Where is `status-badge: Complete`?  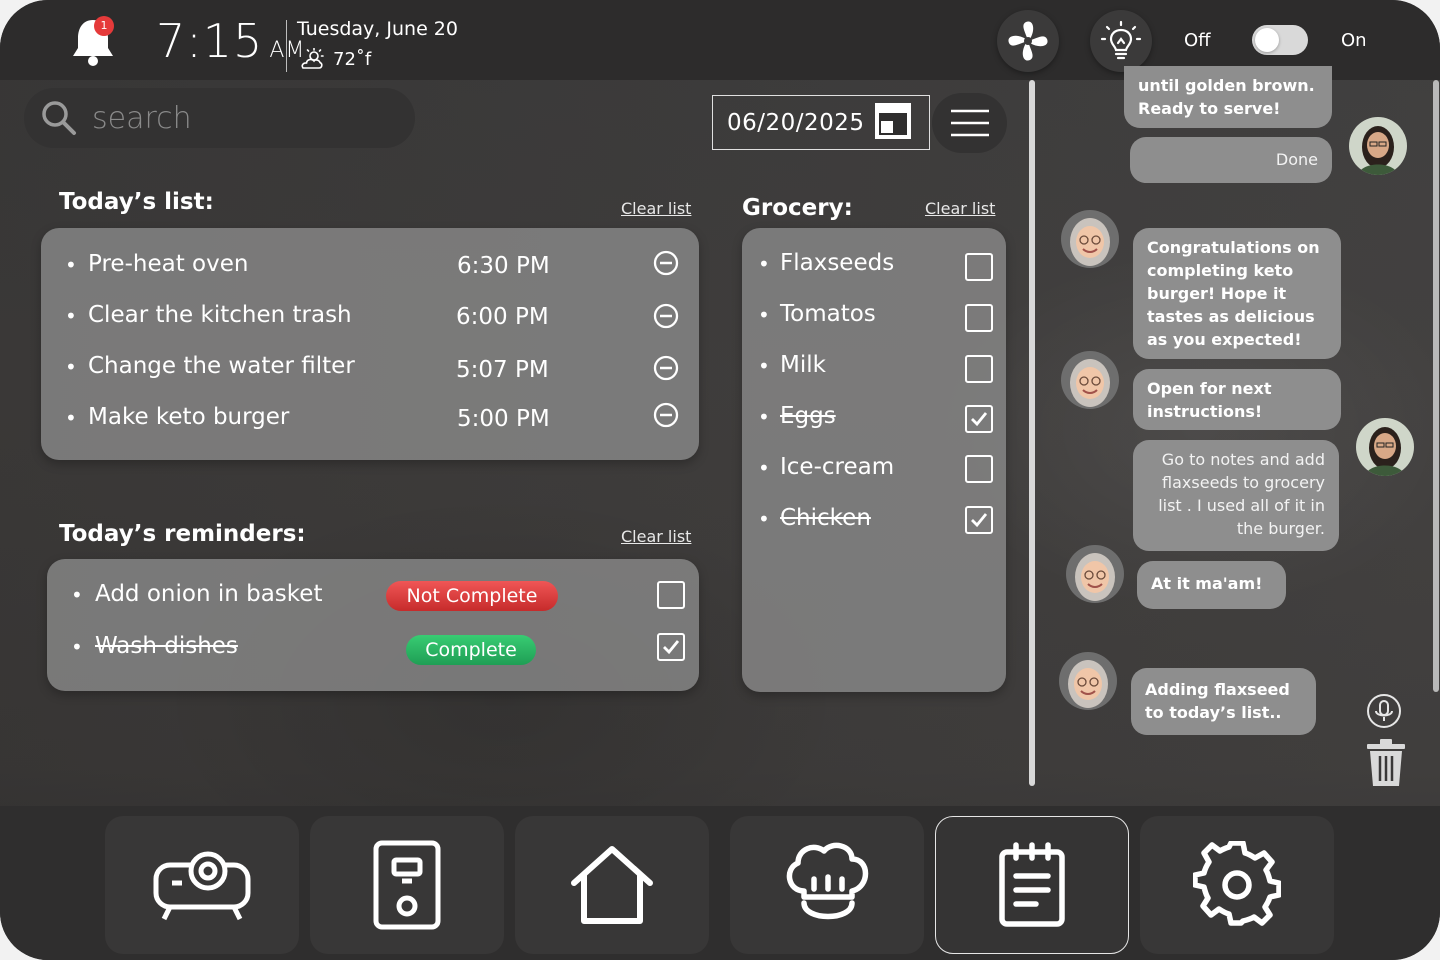
status-badge: Complete is located at coordinates (471, 650).